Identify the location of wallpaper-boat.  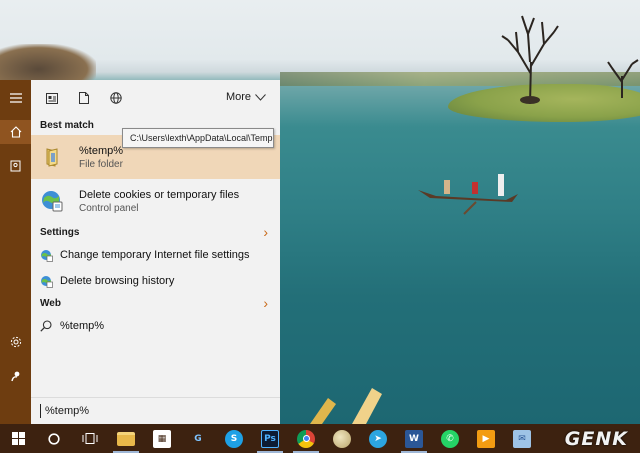
(468, 194).